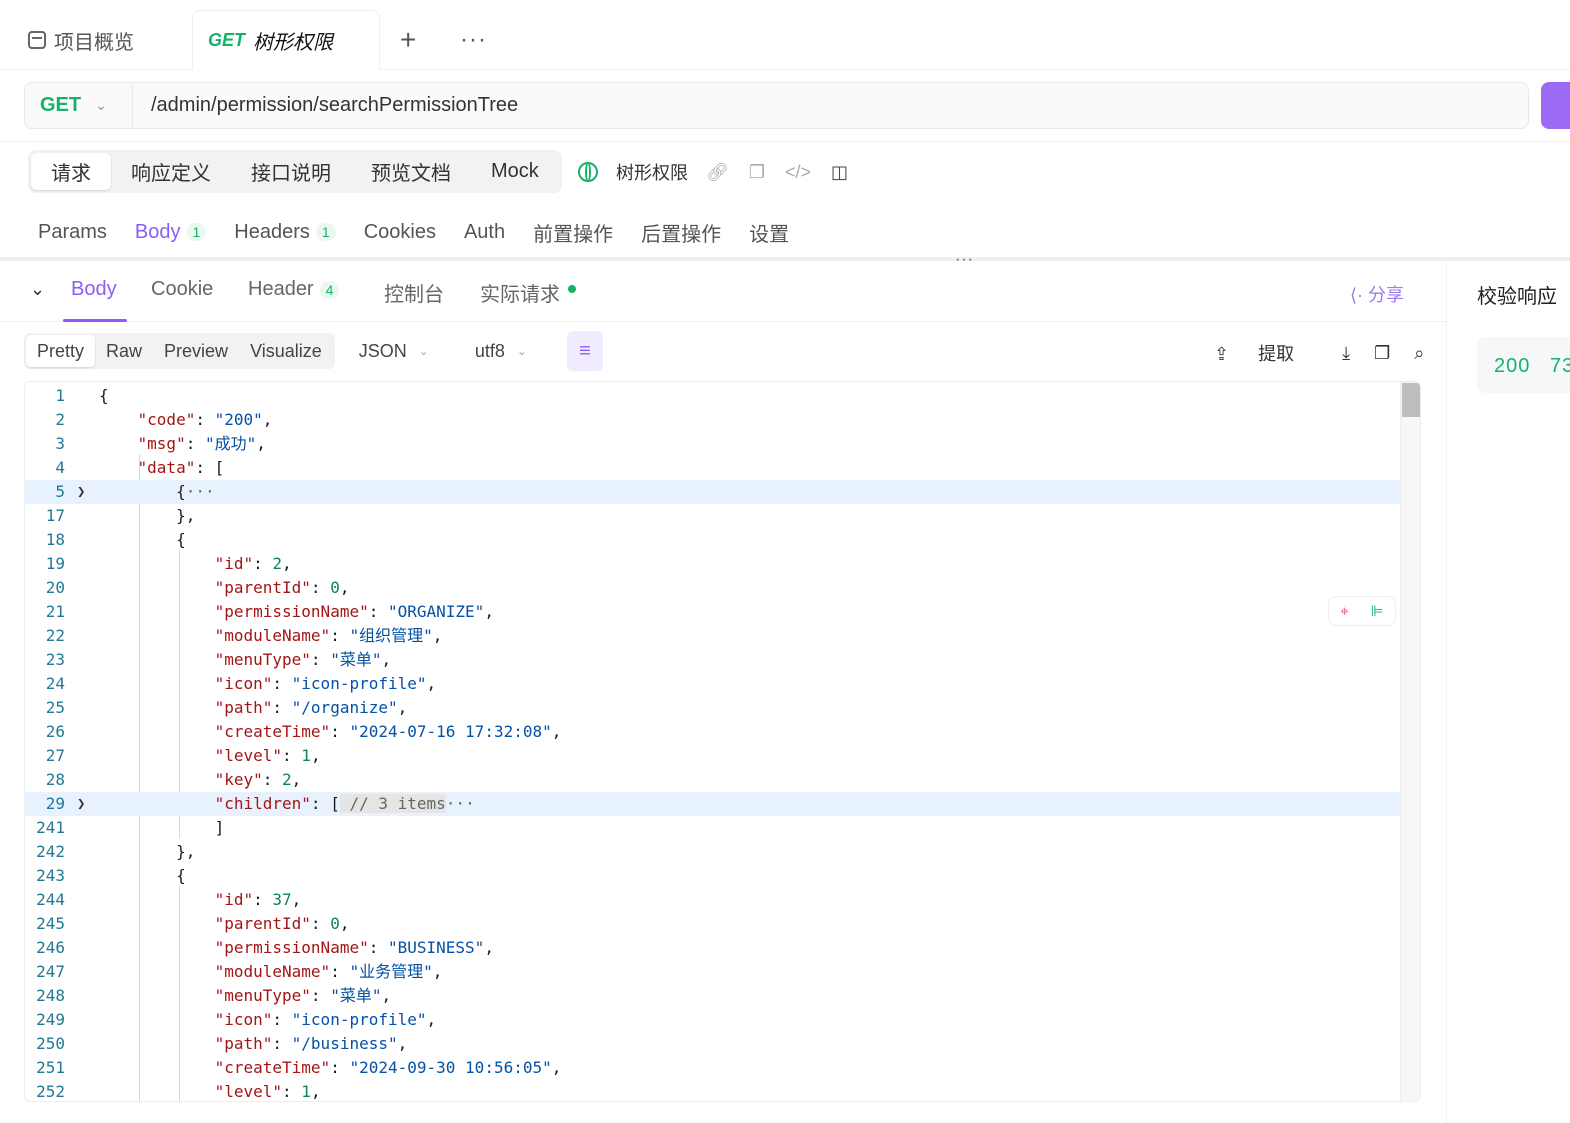  What do you see at coordinates (717, 172) in the screenshot?
I see `link-icon: 🔗︎` at bounding box center [717, 172].